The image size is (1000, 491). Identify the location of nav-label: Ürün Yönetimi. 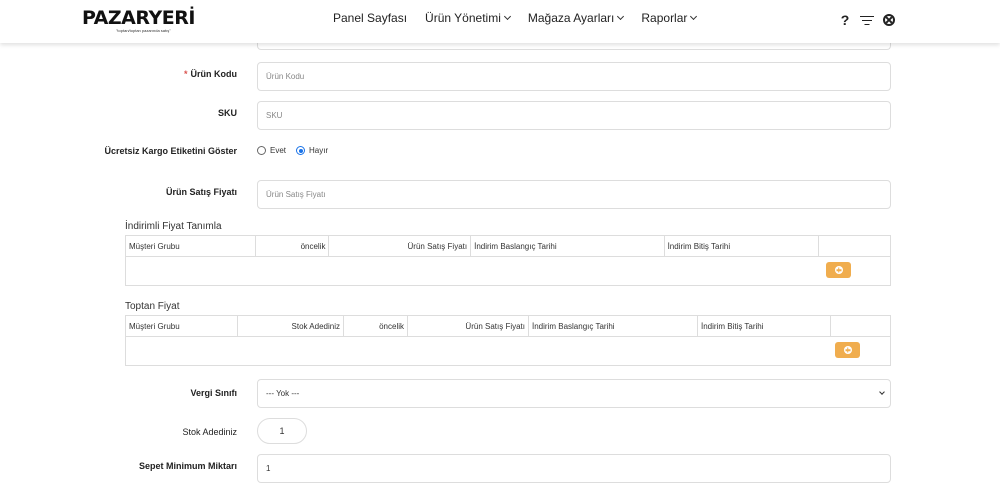
(463, 18).